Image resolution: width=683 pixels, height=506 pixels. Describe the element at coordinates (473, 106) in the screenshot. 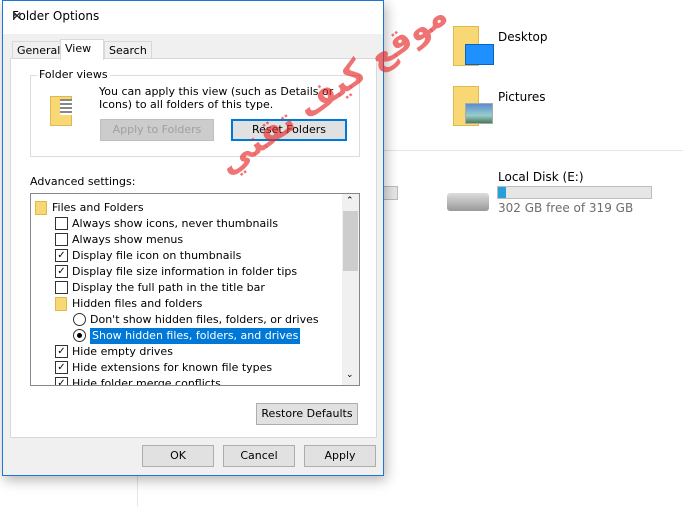

I see `pictures-folder-icon` at that location.